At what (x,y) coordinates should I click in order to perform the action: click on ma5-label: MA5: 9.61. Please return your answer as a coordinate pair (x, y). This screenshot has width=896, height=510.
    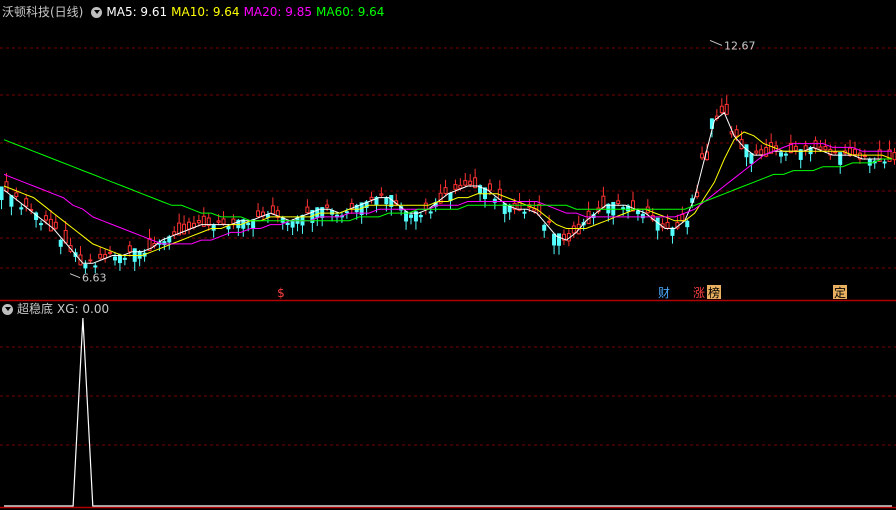
    Looking at the image, I should click on (137, 12).